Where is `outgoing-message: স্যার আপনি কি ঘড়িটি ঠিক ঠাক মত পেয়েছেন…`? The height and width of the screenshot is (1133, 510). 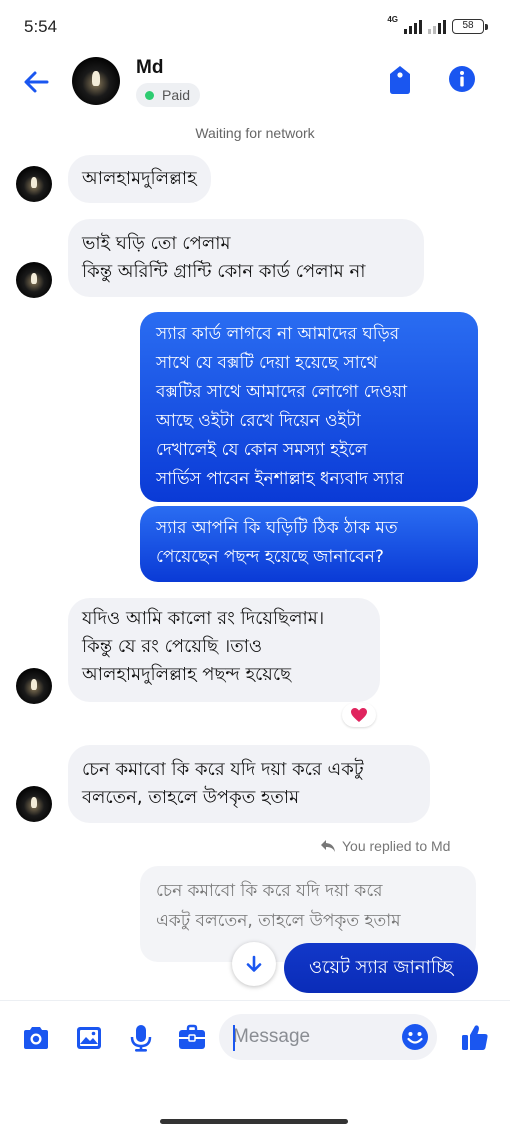 outgoing-message: স্যার আপনি কি ঘড়িটি ঠিক ঠাক মত পেয়েছেন… is located at coordinates (309, 544).